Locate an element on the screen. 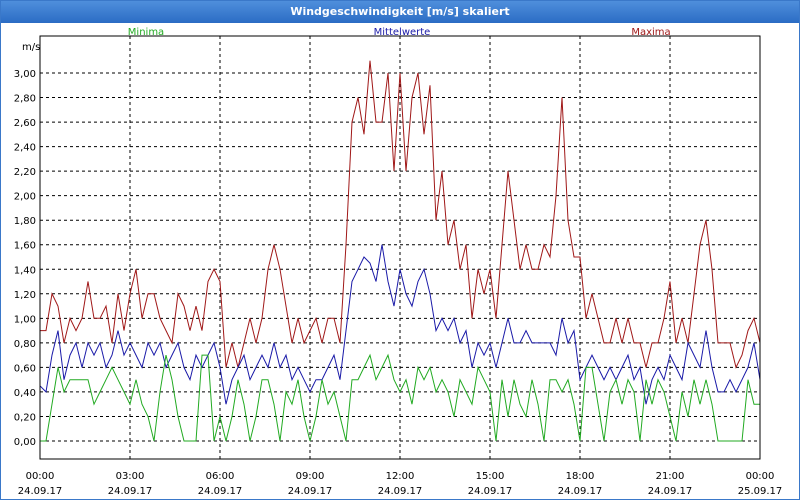 The image size is (800, 500). y-tick-label: 1,00 is located at coordinates (25, 319).